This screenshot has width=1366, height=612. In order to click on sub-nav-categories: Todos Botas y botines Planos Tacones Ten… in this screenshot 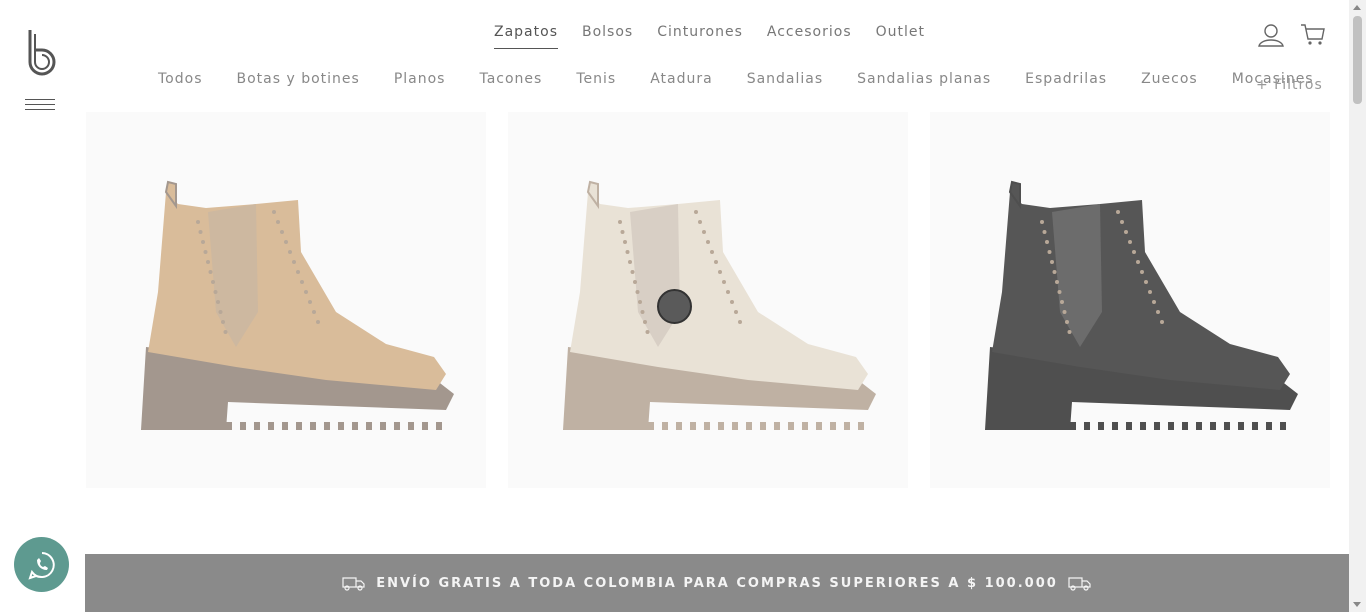, I will do `click(736, 79)`.